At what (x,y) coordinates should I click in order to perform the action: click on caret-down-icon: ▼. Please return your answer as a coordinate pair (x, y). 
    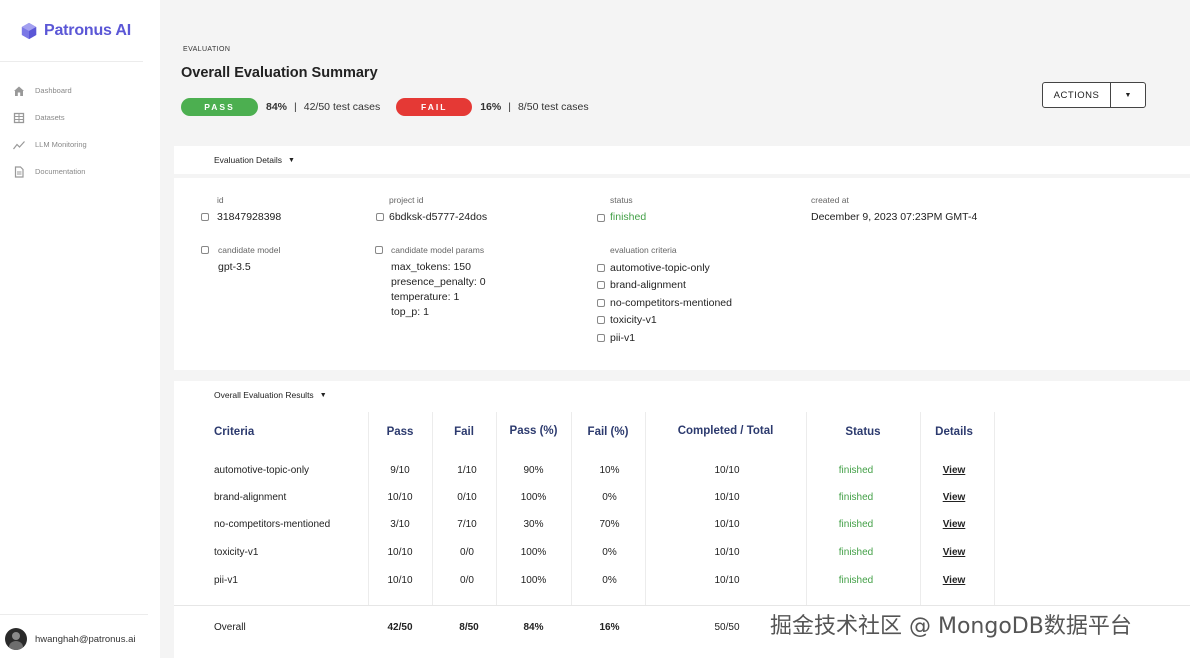
    Looking at the image, I should click on (323, 395).